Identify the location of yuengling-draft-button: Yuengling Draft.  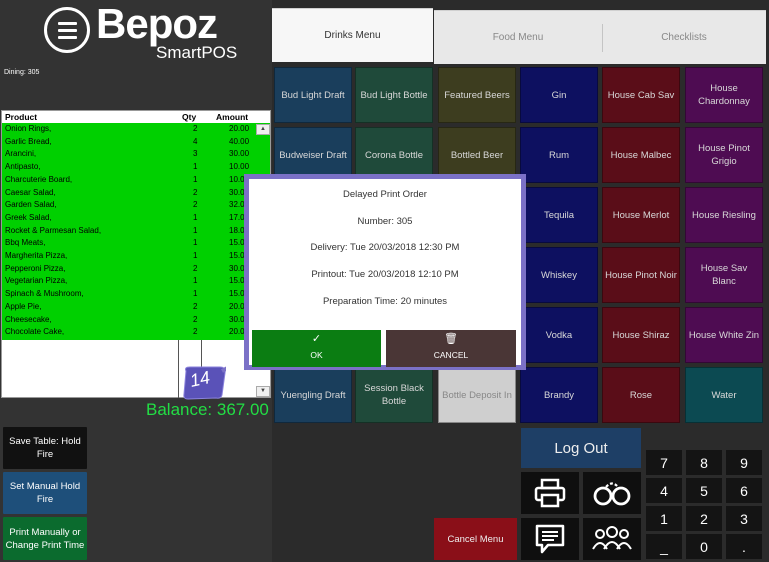
(313, 395).